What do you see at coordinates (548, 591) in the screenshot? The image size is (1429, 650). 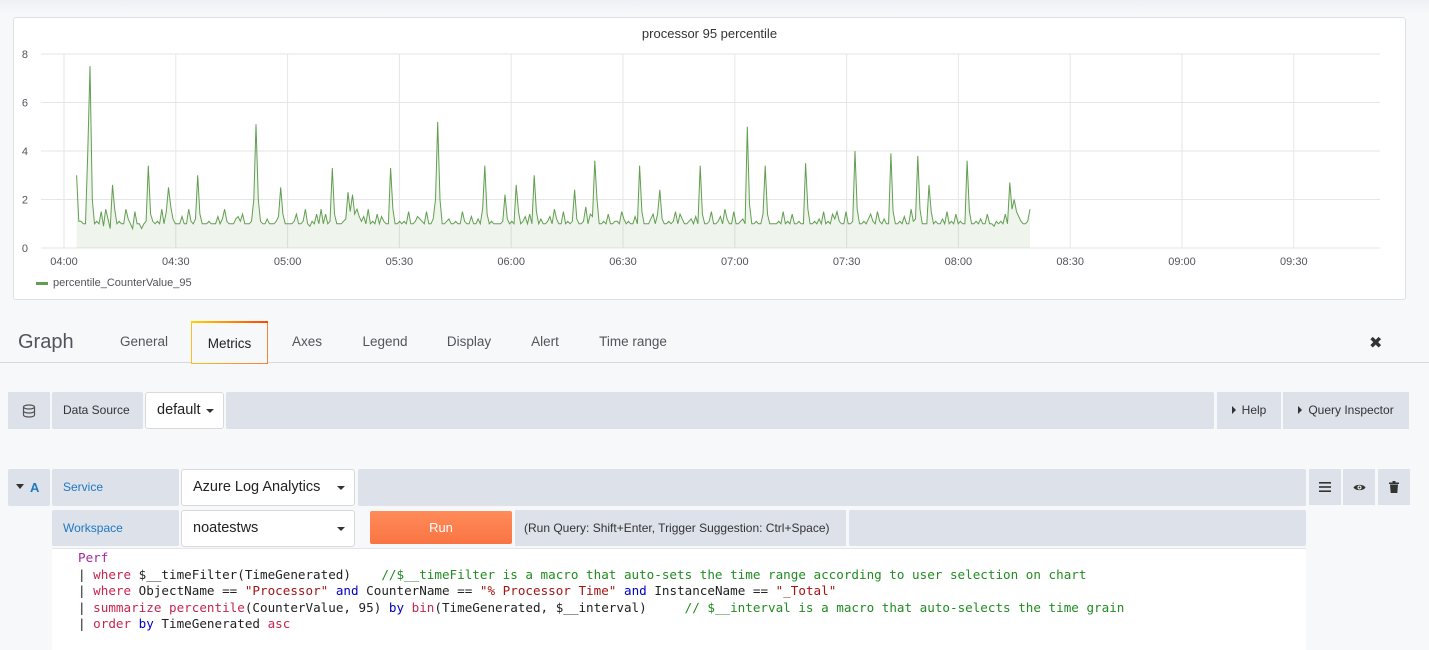 I see `code-token: "% Processor Time"` at bounding box center [548, 591].